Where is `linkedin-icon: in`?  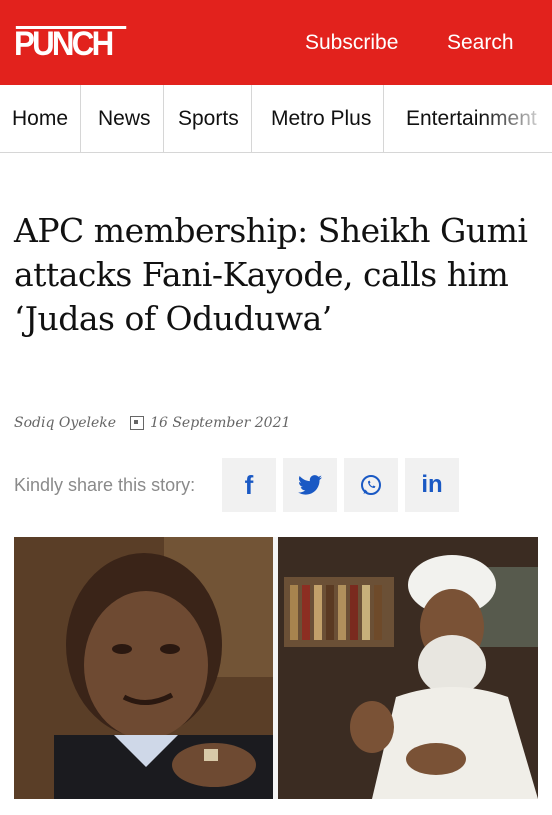
linkedin-icon: in is located at coordinates (432, 484).